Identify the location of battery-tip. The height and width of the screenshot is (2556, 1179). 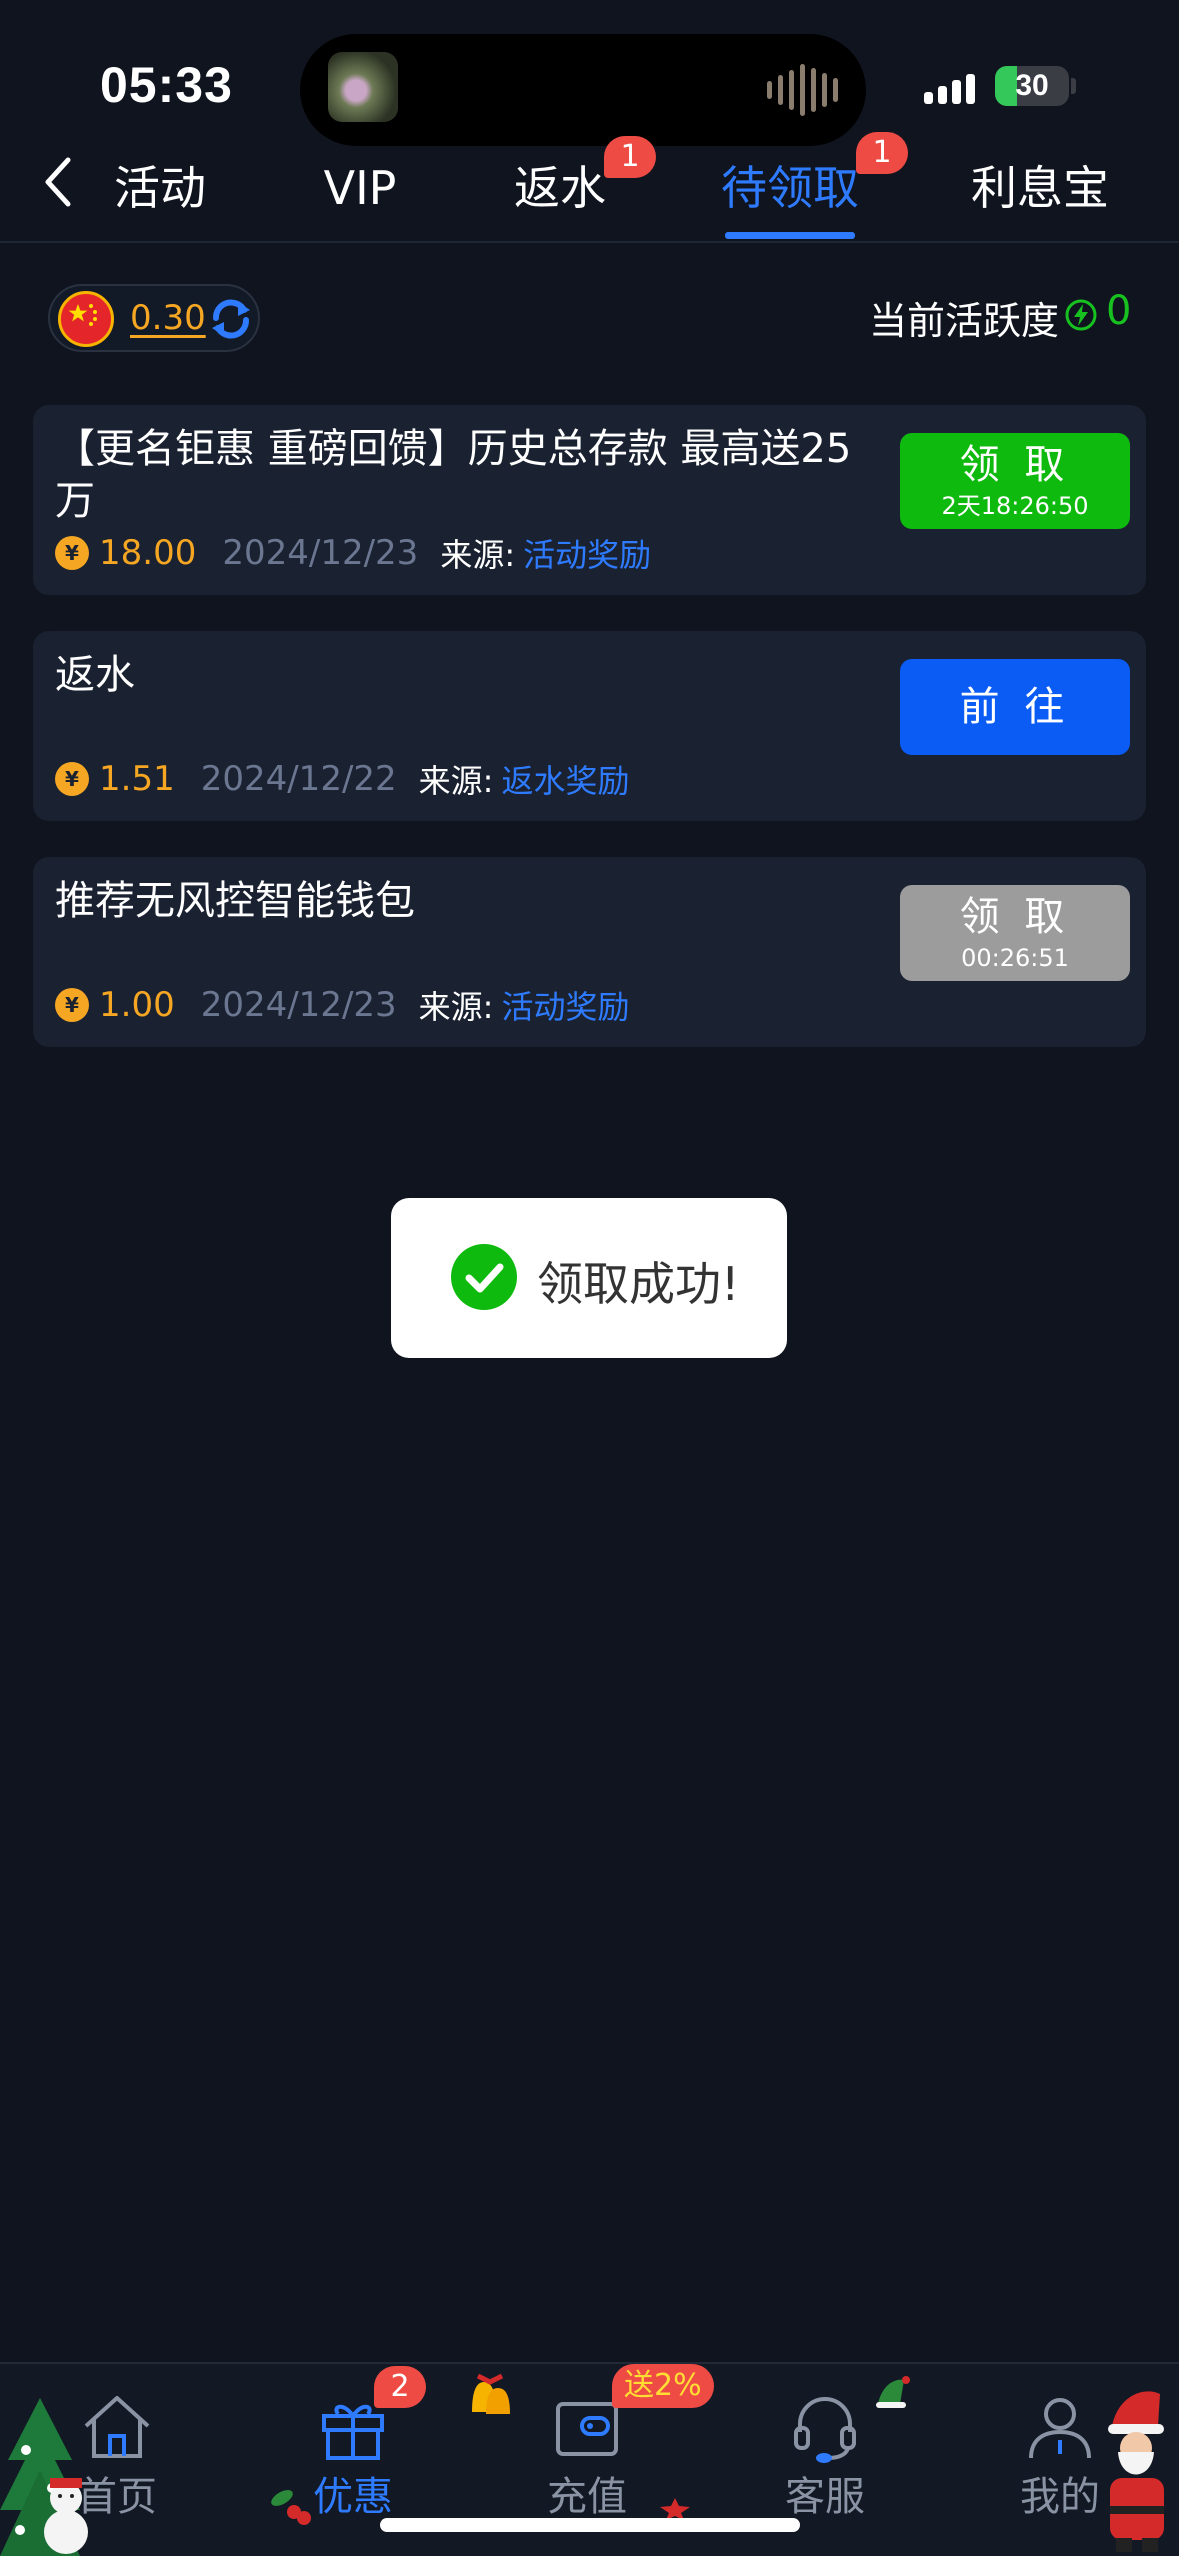
(1073, 86).